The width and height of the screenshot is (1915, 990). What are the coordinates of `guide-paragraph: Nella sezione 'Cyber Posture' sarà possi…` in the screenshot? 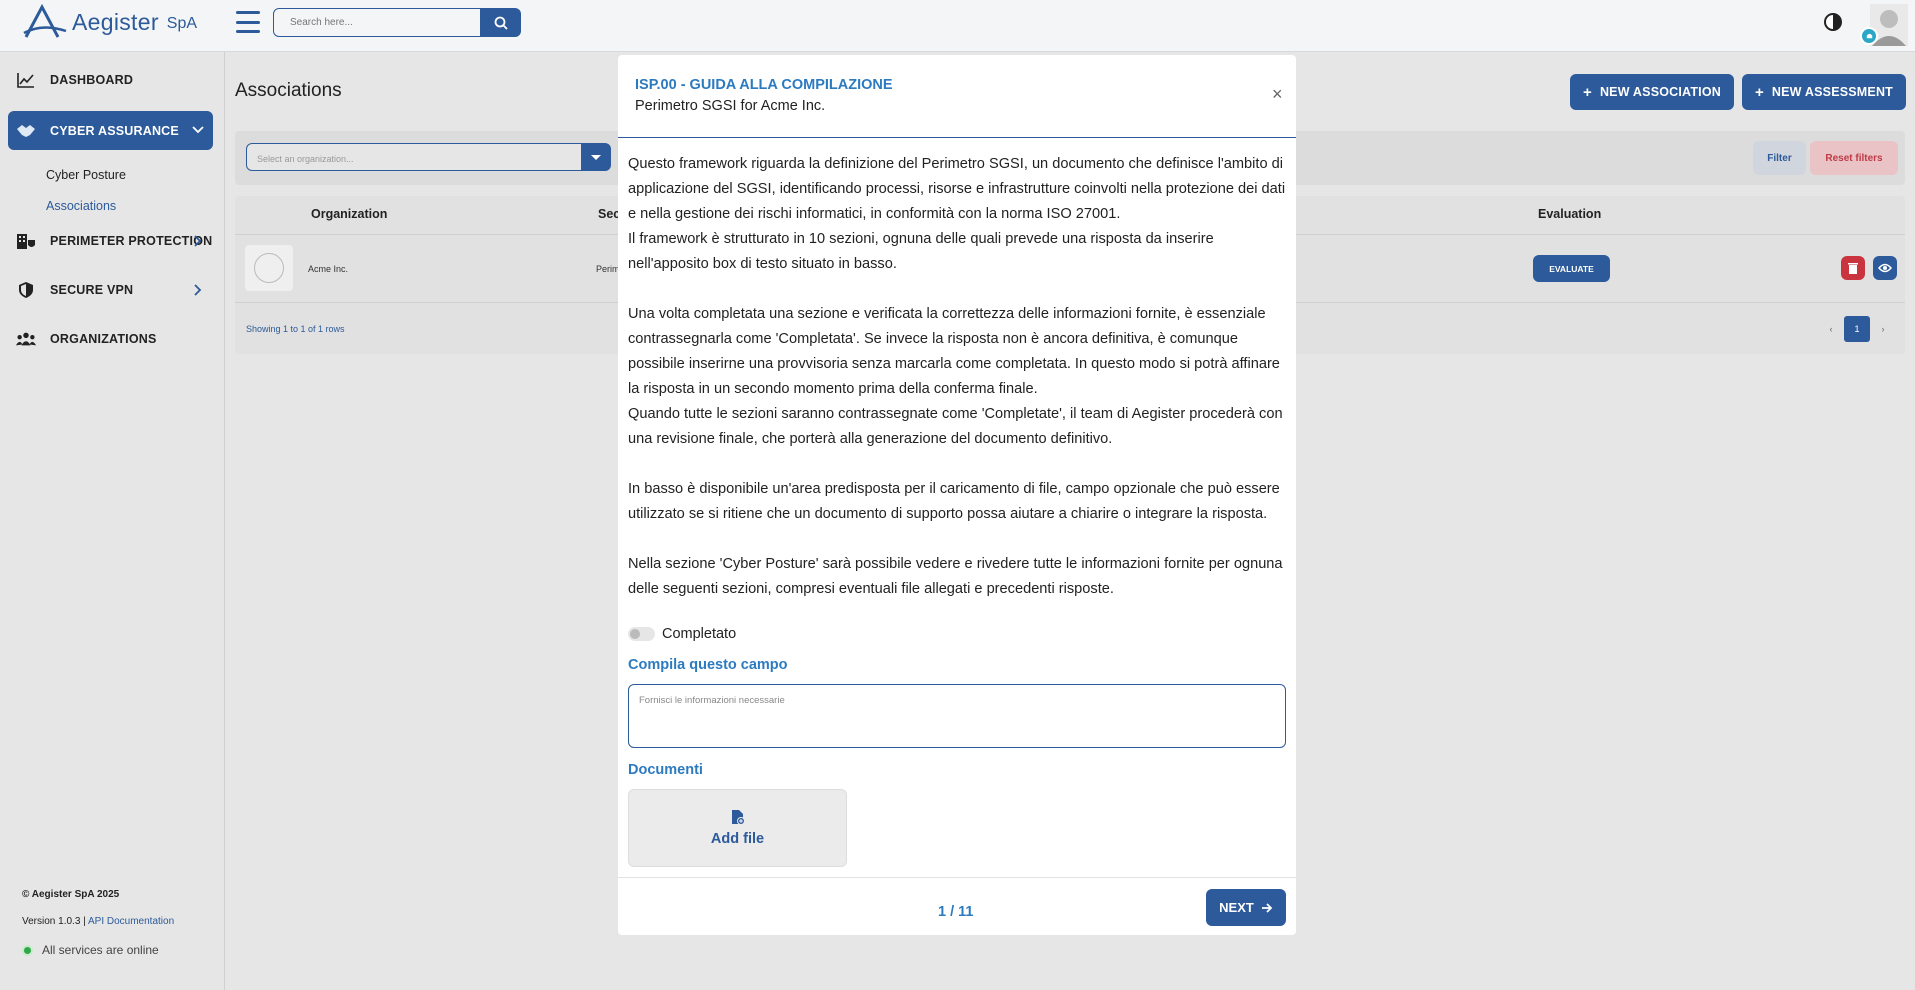 It's located at (955, 576).